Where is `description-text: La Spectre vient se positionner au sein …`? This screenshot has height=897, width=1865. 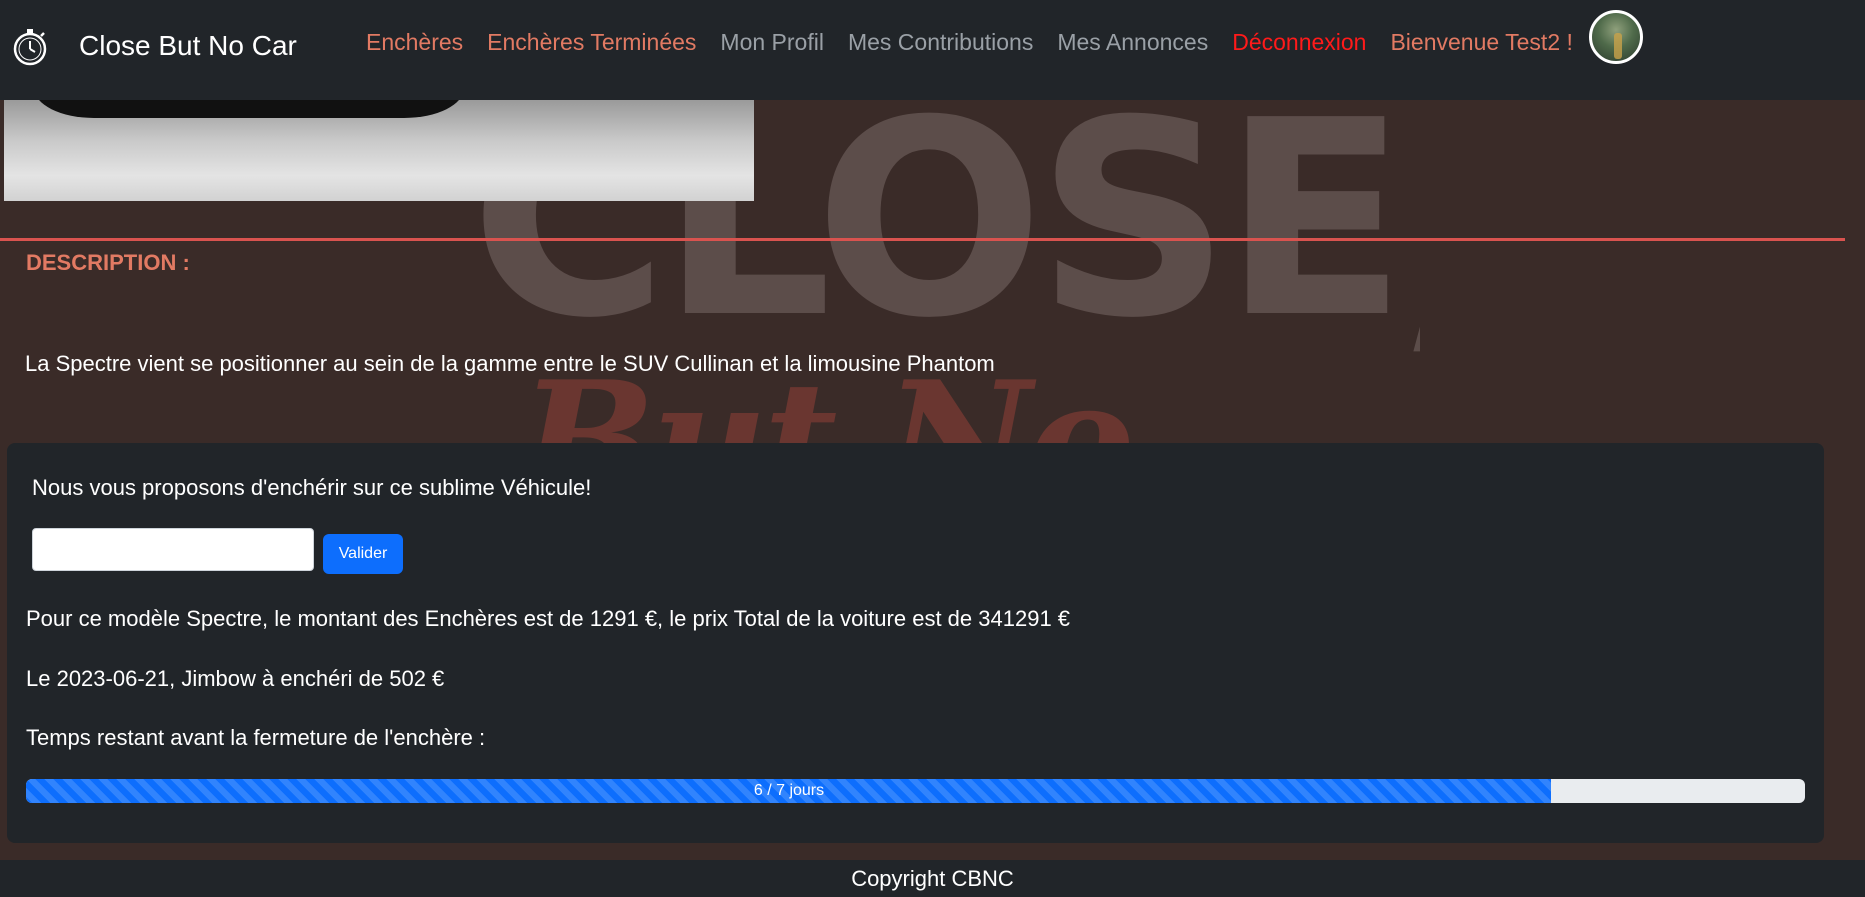 description-text: La Spectre vient se positionner au sein … is located at coordinates (510, 363).